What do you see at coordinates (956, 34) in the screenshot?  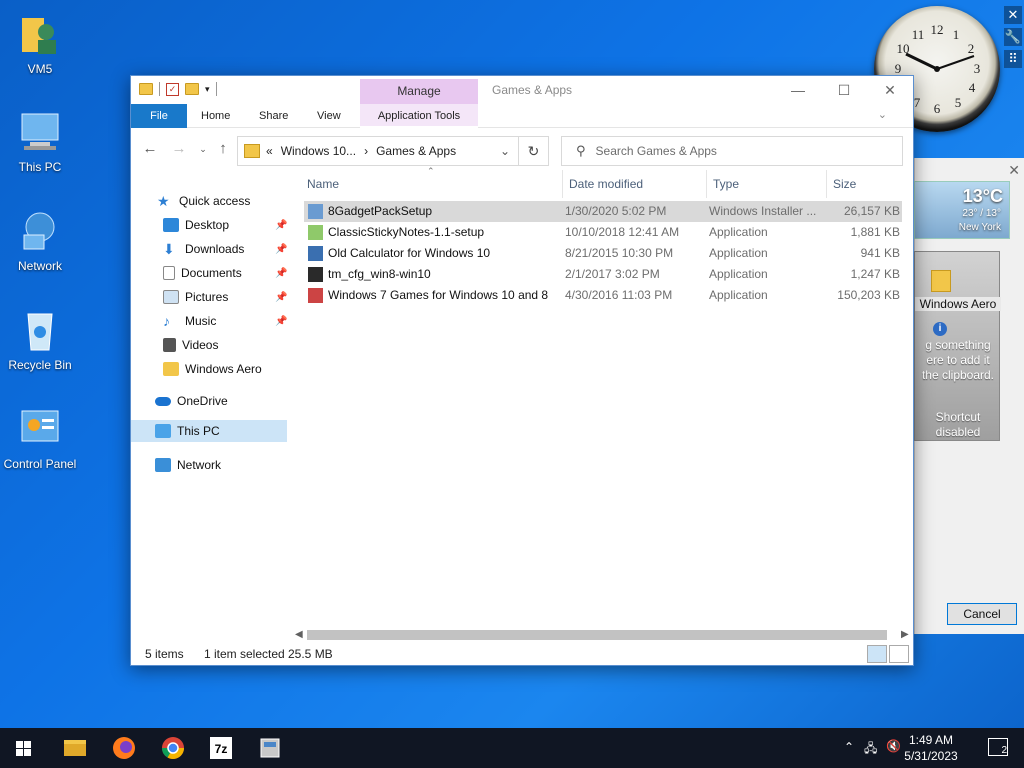 I see `clock-number: 1` at bounding box center [956, 34].